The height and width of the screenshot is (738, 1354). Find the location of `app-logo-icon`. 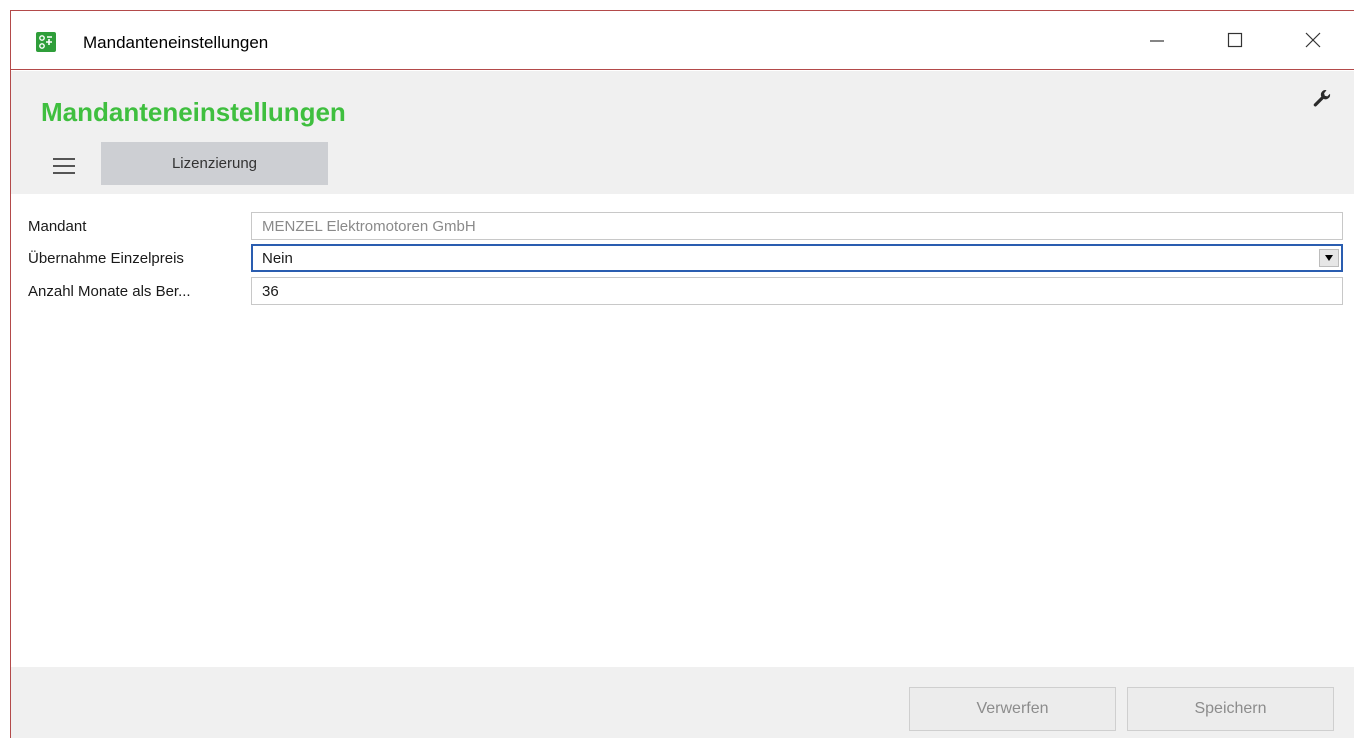

app-logo-icon is located at coordinates (46, 42).